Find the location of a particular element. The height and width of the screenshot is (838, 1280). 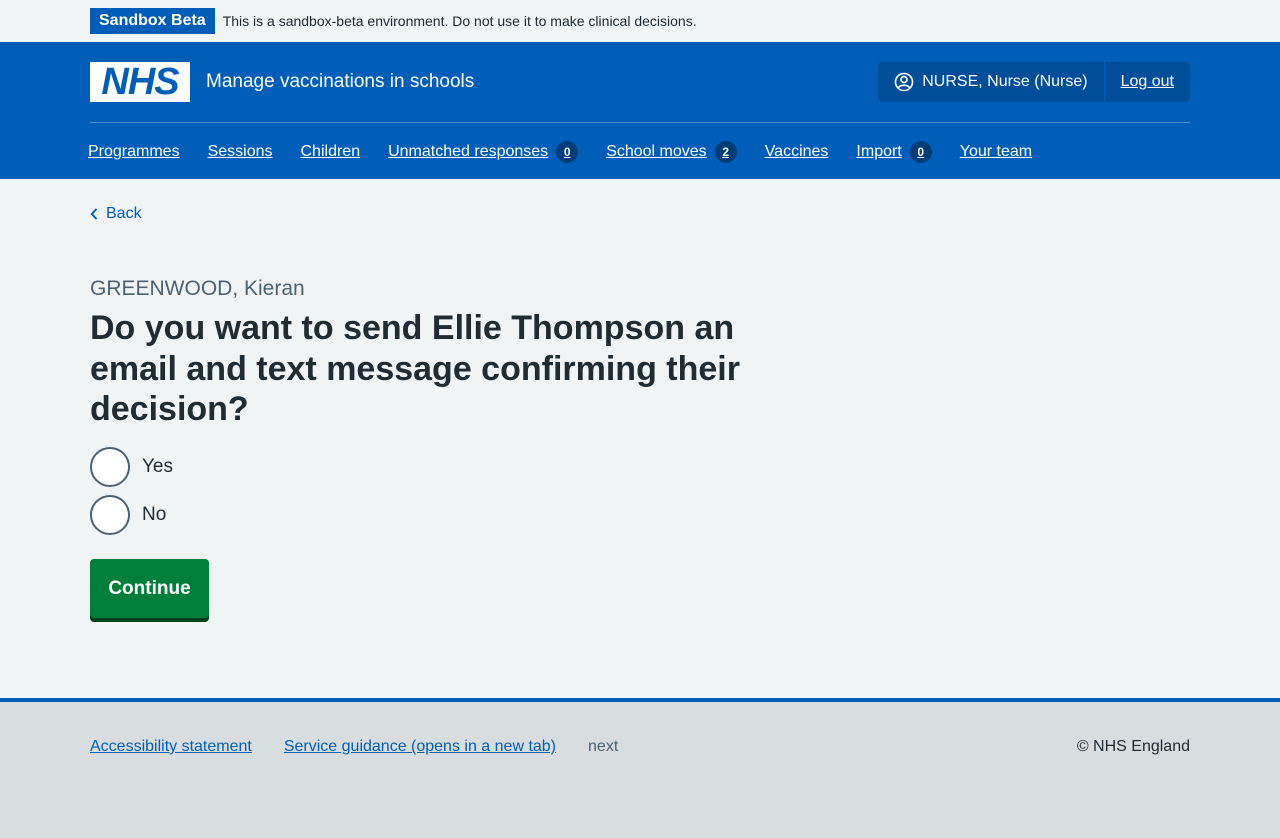

unmatched-count-badge: 0 is located at coordinates (567, 152).